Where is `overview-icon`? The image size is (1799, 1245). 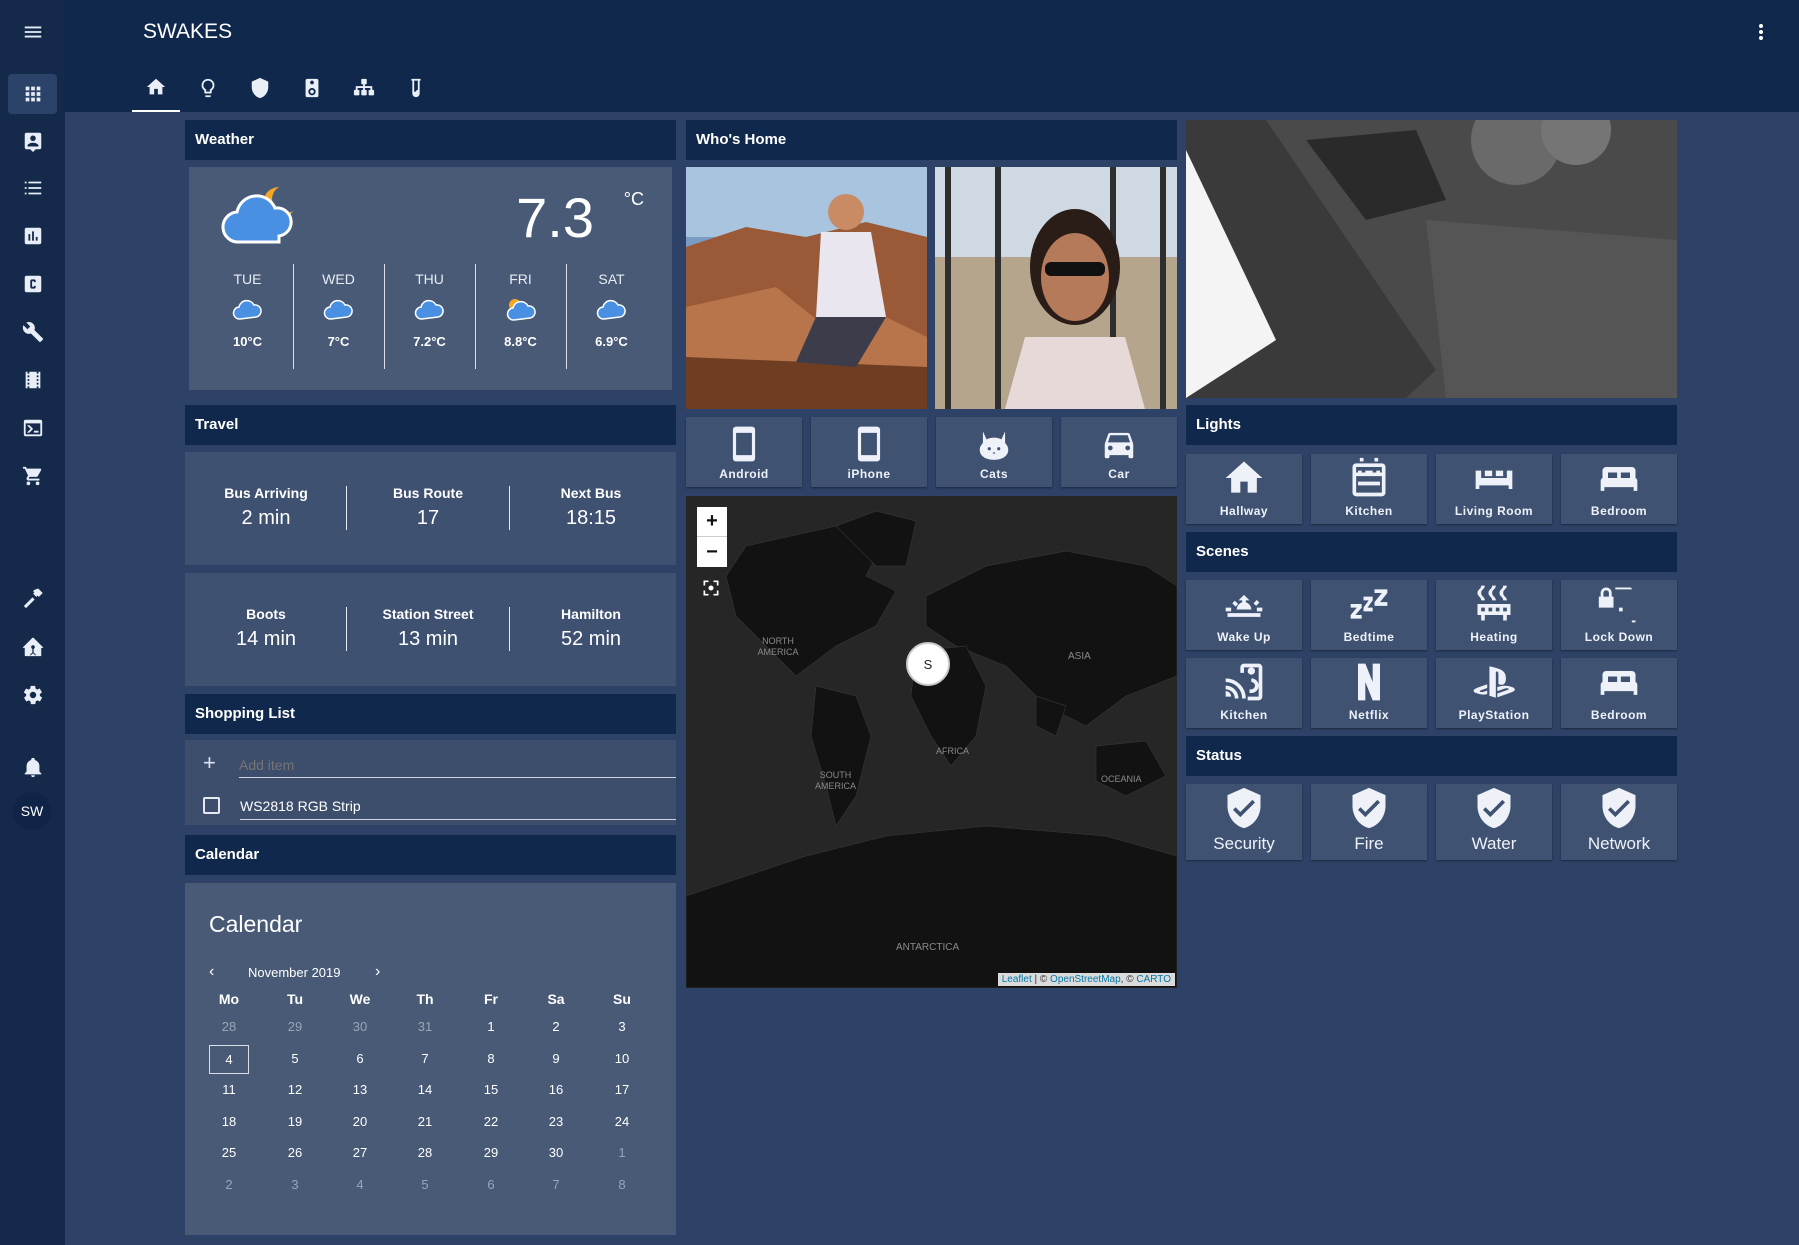
overview-icon is located at coordinates (32, 94).